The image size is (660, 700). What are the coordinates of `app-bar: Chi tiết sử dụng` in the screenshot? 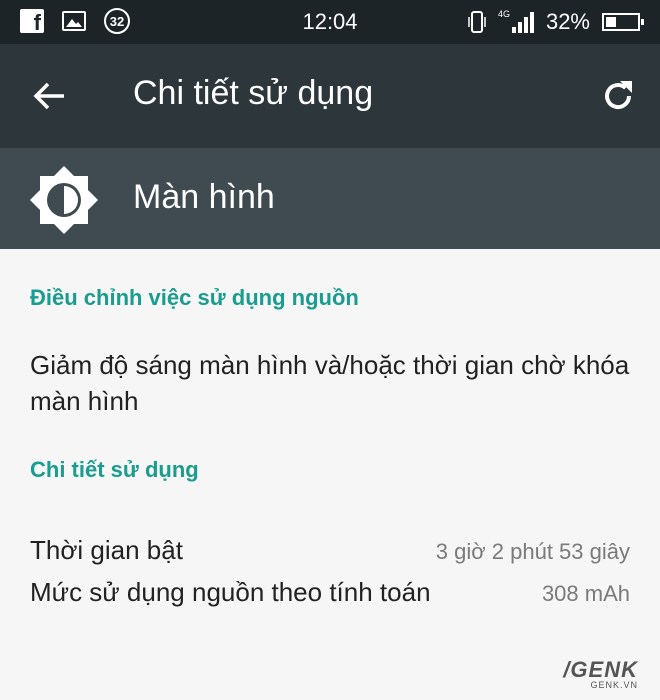 It's located at (330, 96).